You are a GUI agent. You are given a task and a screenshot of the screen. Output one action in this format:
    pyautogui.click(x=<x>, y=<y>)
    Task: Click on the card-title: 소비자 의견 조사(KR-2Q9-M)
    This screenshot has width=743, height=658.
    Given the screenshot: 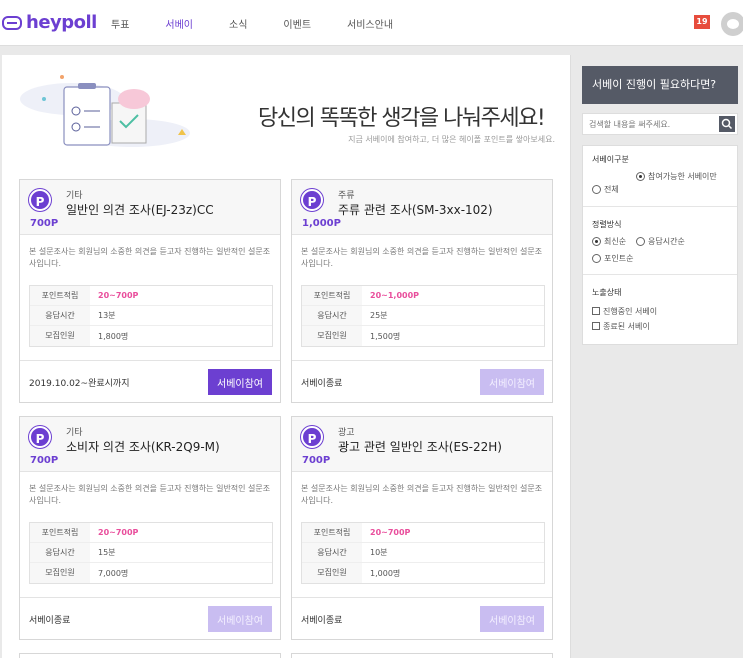 What is the action you would take?
    pyautogui.click(x=143, y=446)
    